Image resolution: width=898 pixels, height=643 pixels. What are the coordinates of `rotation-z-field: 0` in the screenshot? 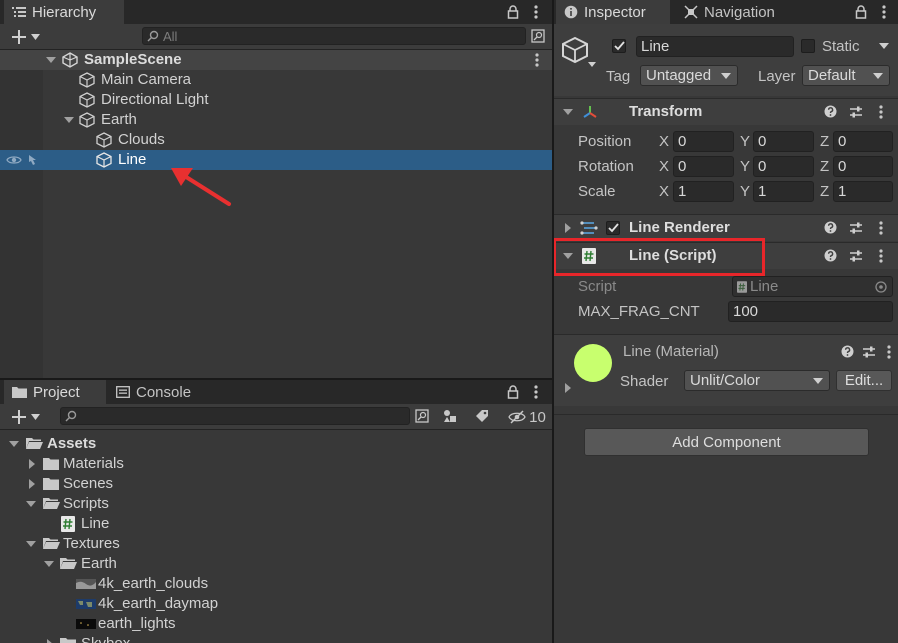 It's located at (863, 166).